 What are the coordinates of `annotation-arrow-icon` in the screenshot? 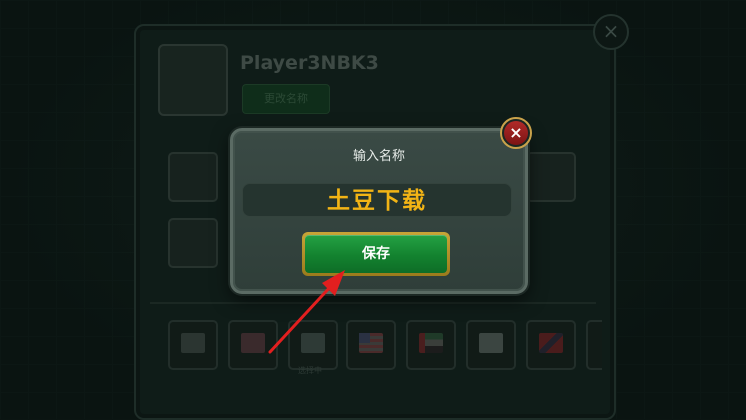 It's located at (306, 312).